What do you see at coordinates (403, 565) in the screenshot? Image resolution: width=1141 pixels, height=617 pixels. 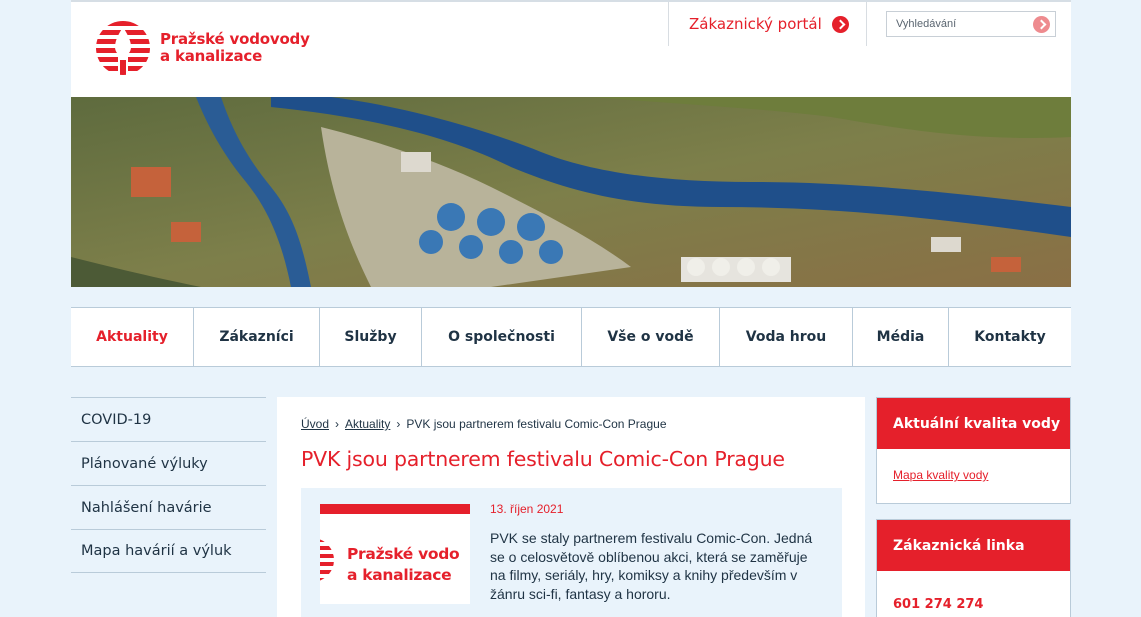 I see `thumbnail-logo-text: Pražské vodo a kanalizace` at bounding box center [403, 565].